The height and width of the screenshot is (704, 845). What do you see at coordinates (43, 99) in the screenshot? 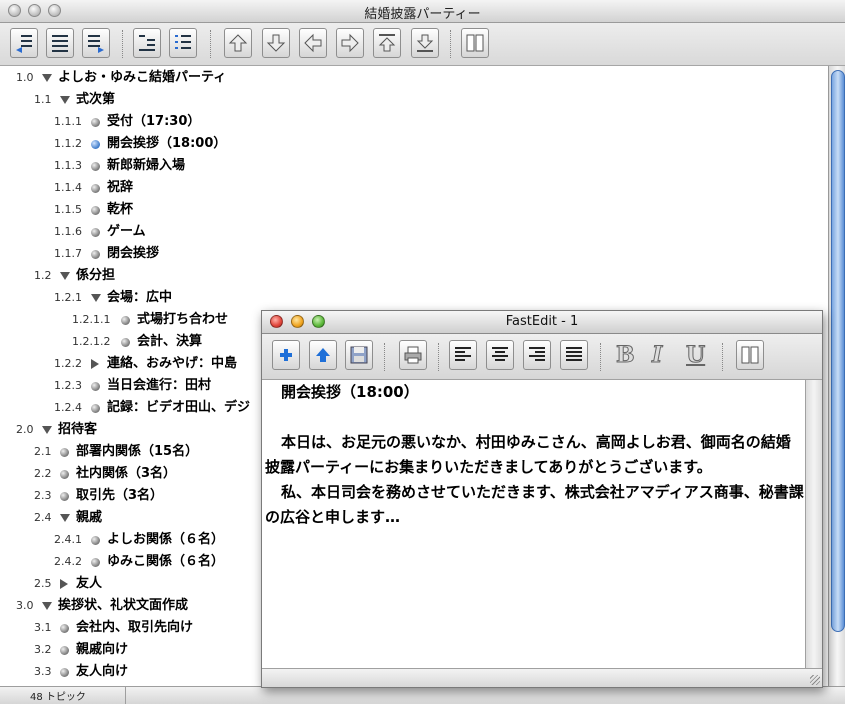
I see `outline-number: 1.1` at bounding box center [43, 99].